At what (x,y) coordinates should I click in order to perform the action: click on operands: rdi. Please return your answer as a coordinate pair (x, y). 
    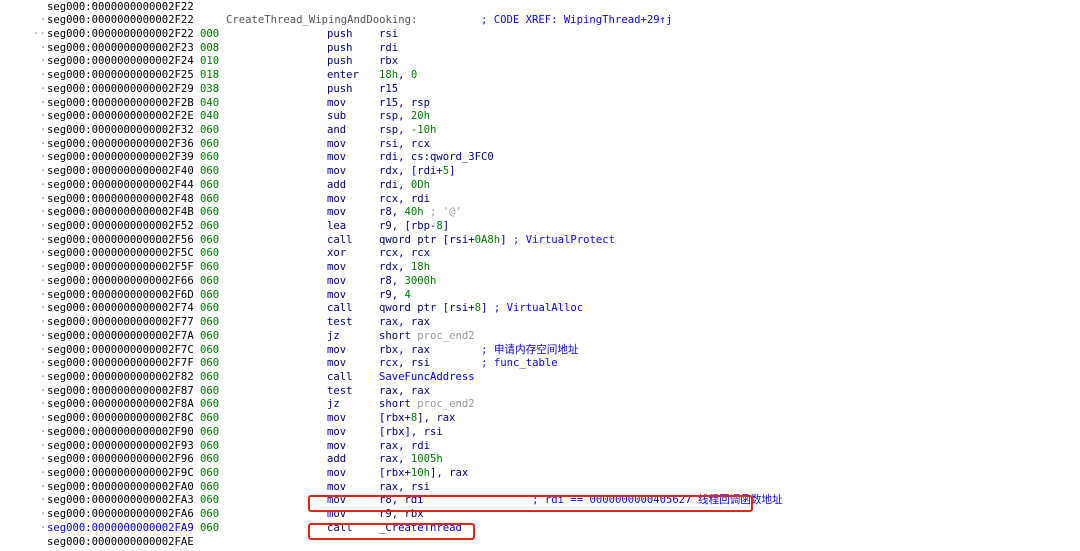
    Looking at the image, I should click on (388, 49).